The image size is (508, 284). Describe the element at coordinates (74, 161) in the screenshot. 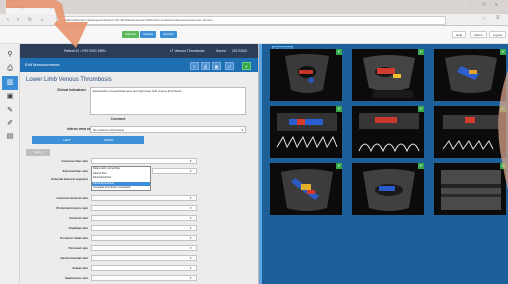

I see `vein-row-label: Common iliac vein` at that location.